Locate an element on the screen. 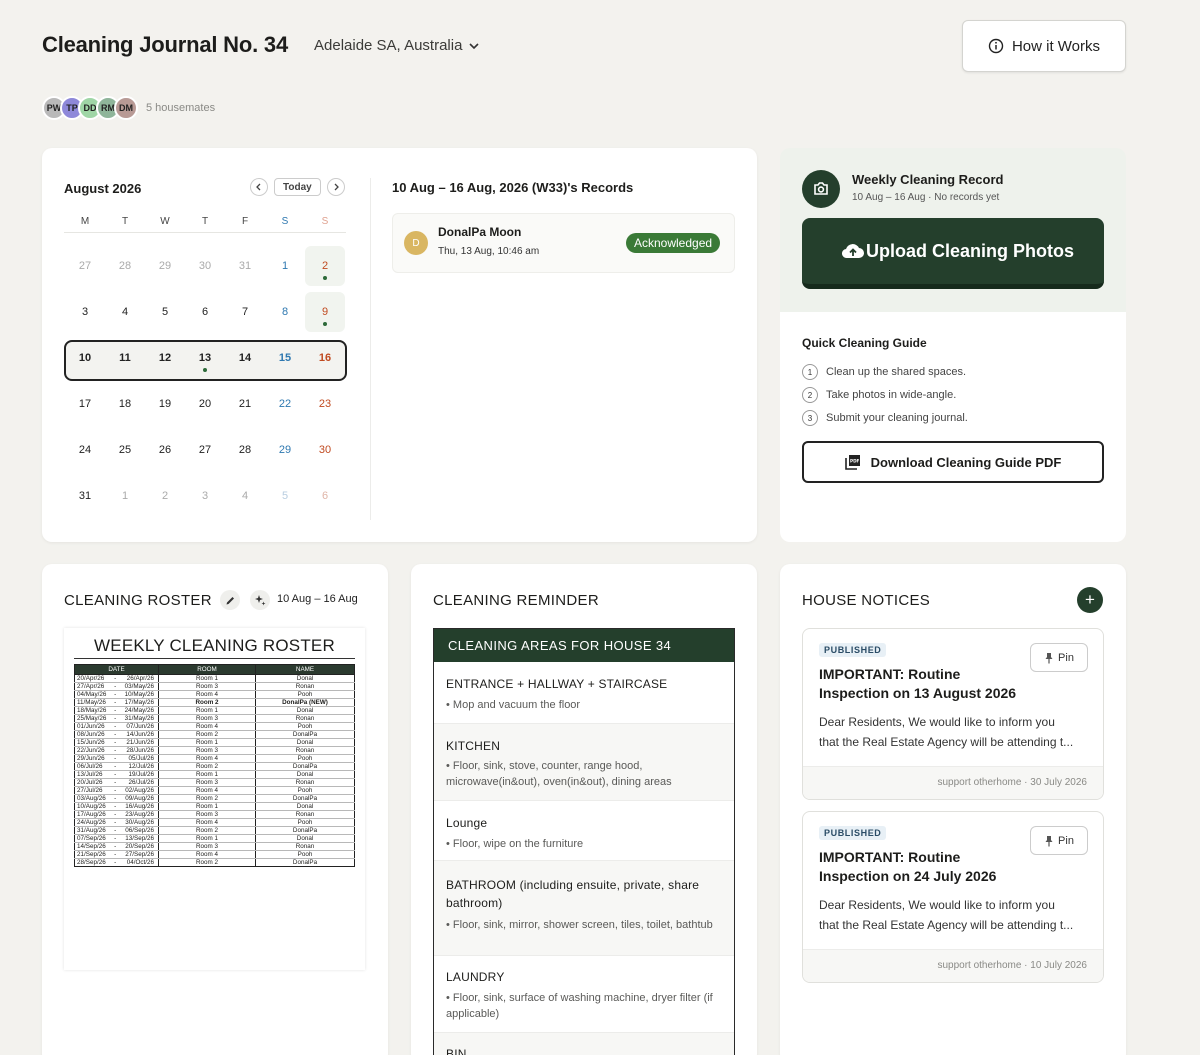  calendar-day: 7 is located at coordinates (245, 312).